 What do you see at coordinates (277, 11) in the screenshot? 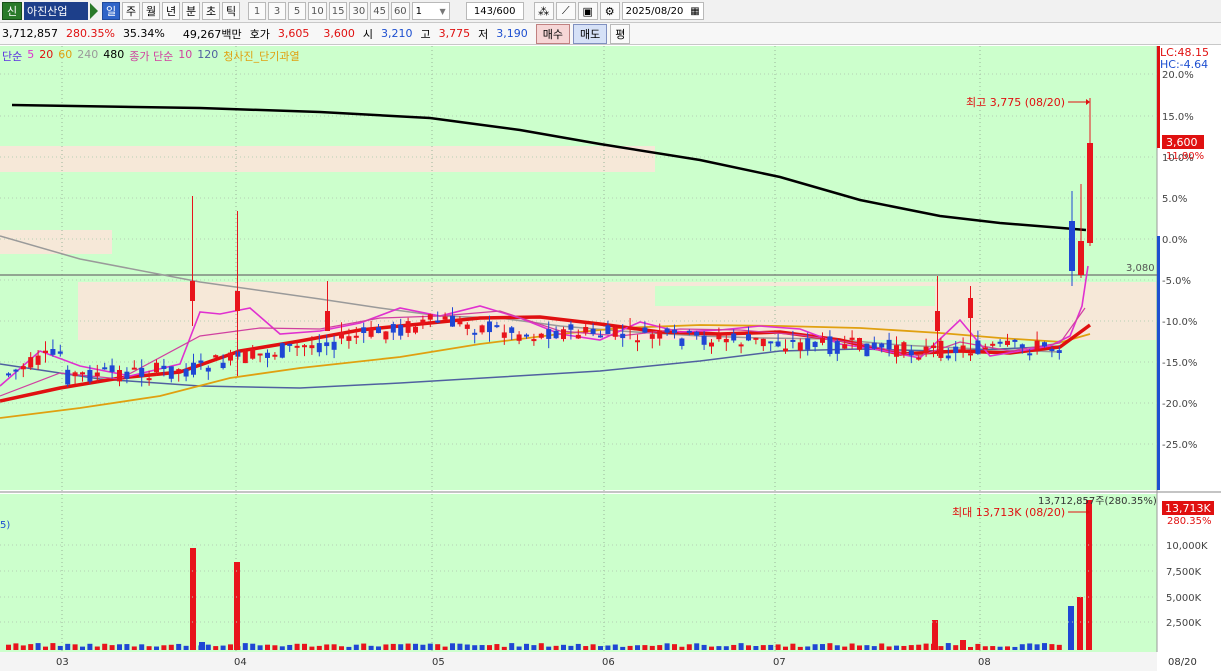
I see `interval-3: 3` at bounding box center [277, 11].